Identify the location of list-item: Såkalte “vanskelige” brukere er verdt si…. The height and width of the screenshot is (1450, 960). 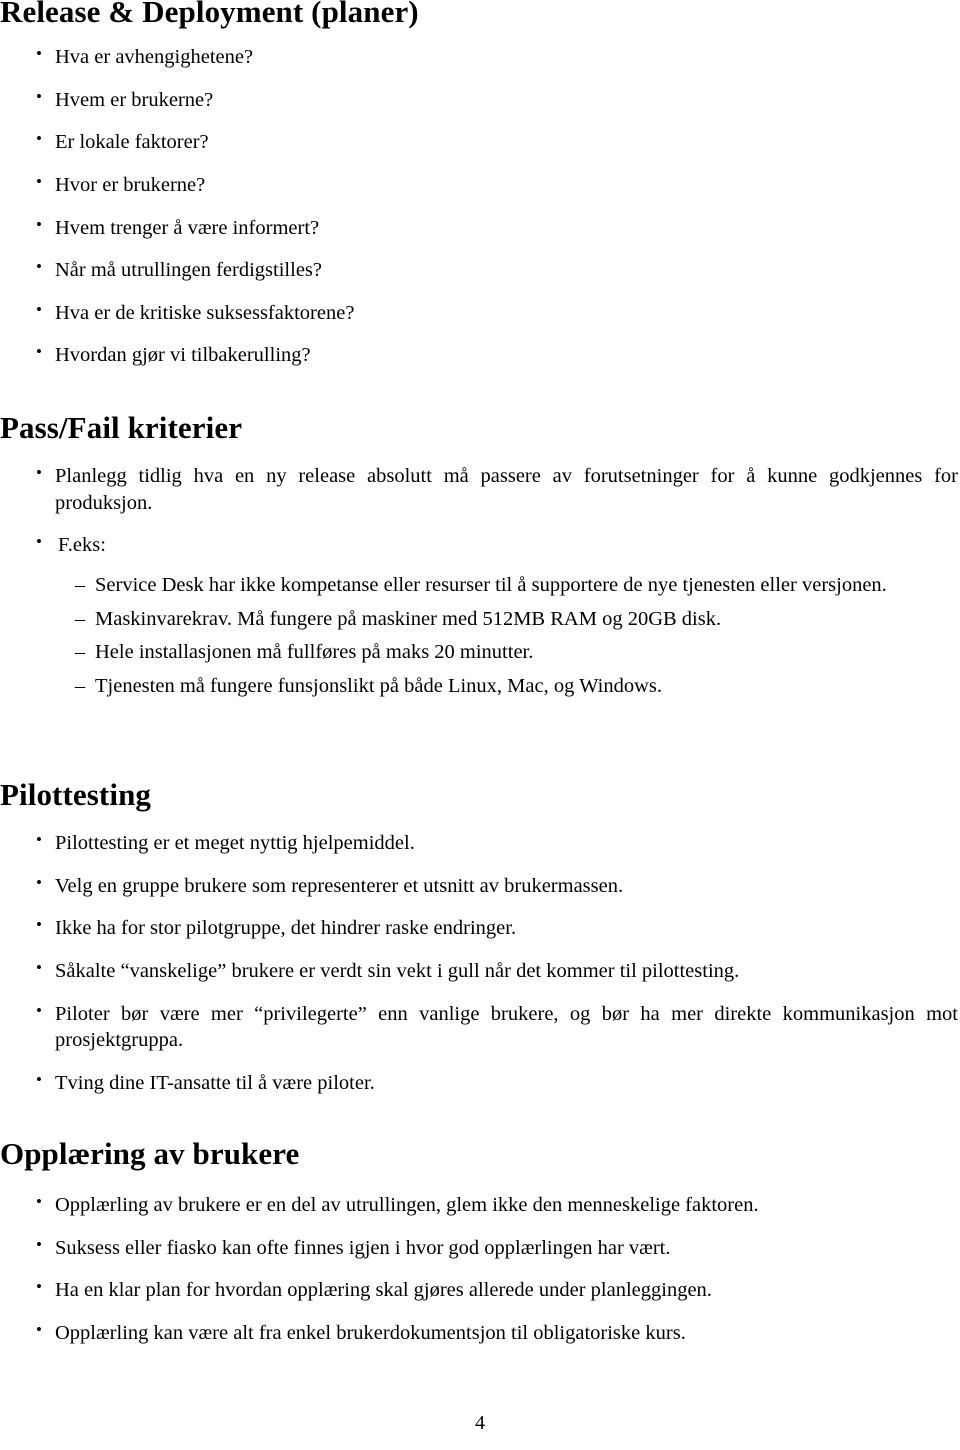
(479, 971).